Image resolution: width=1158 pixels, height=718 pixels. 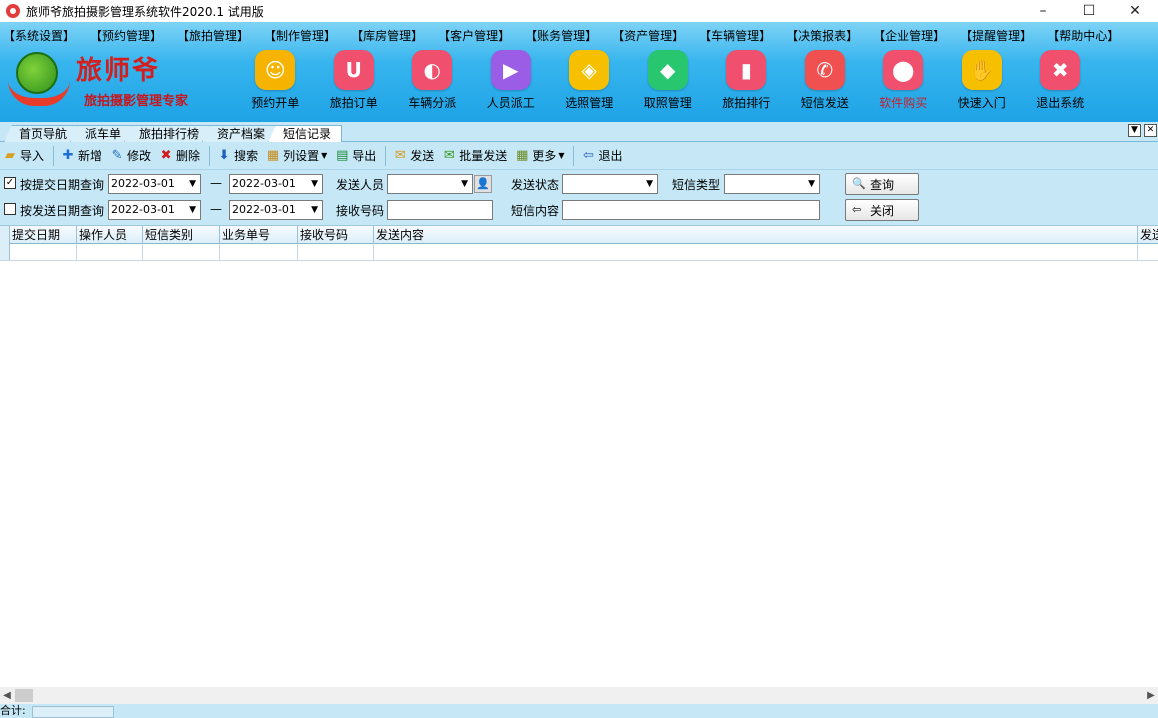 What do you see at coordinates (239, 133) in the screenshot?
I see `tab-assets: 资产档案` at bounding box center [239, 133].